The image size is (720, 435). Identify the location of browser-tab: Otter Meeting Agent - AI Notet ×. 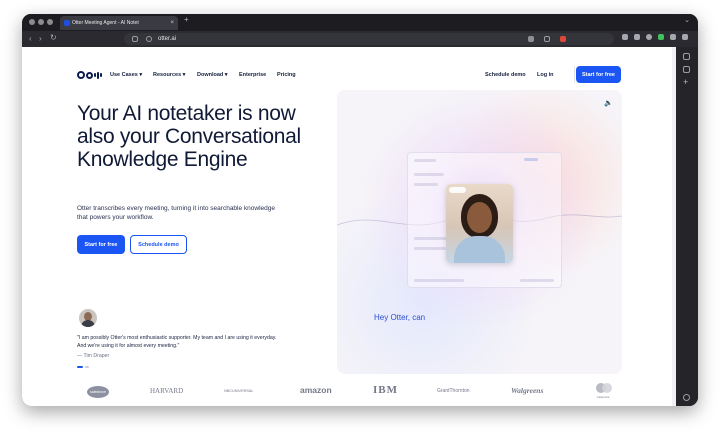
(119, 23).